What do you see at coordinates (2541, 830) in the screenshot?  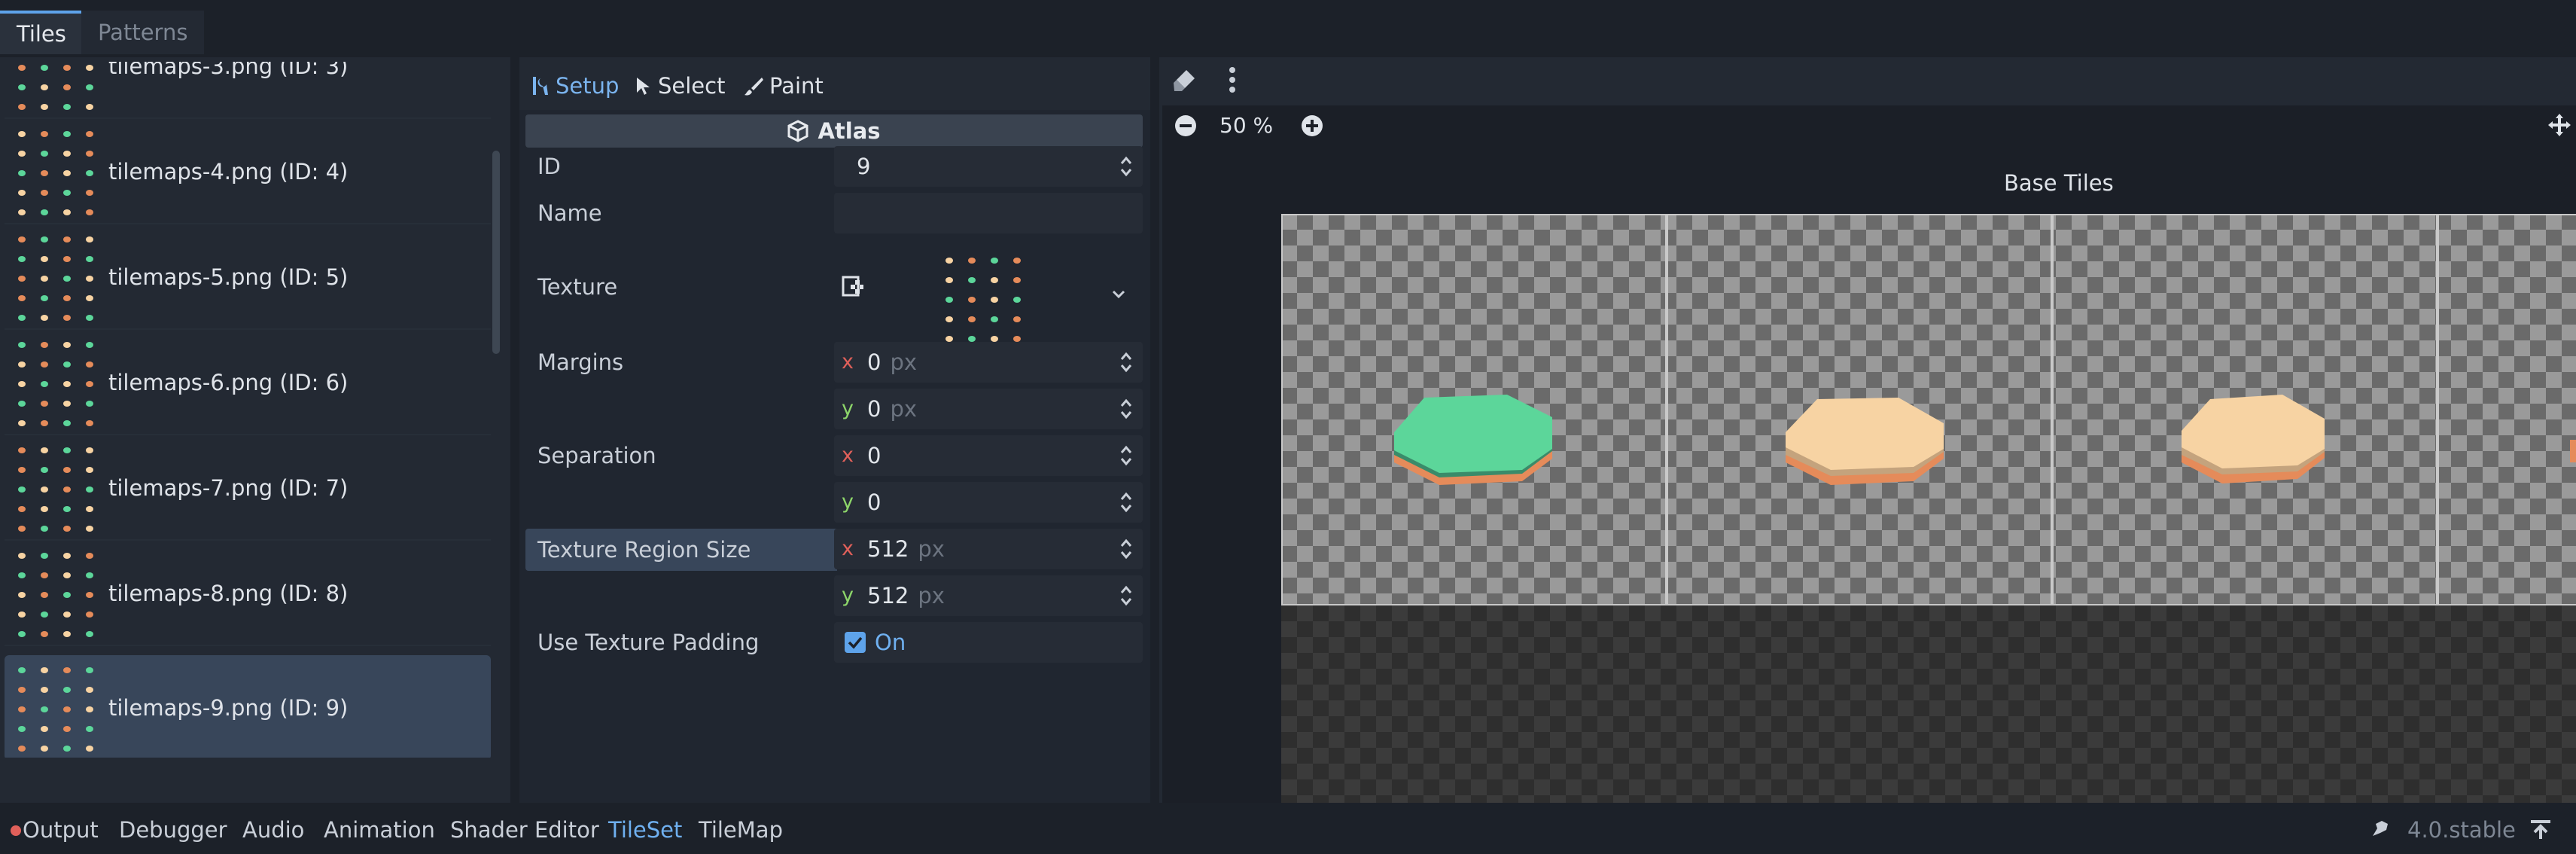 I see `expand-panel-button` at bounding box center [2541, 830].